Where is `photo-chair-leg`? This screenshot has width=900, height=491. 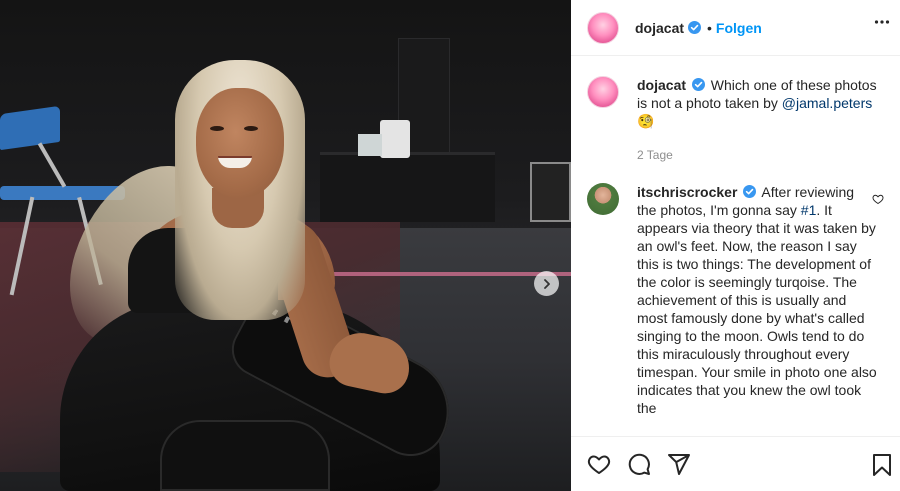
photo-chair-leg is located at coordinates (52, 165).